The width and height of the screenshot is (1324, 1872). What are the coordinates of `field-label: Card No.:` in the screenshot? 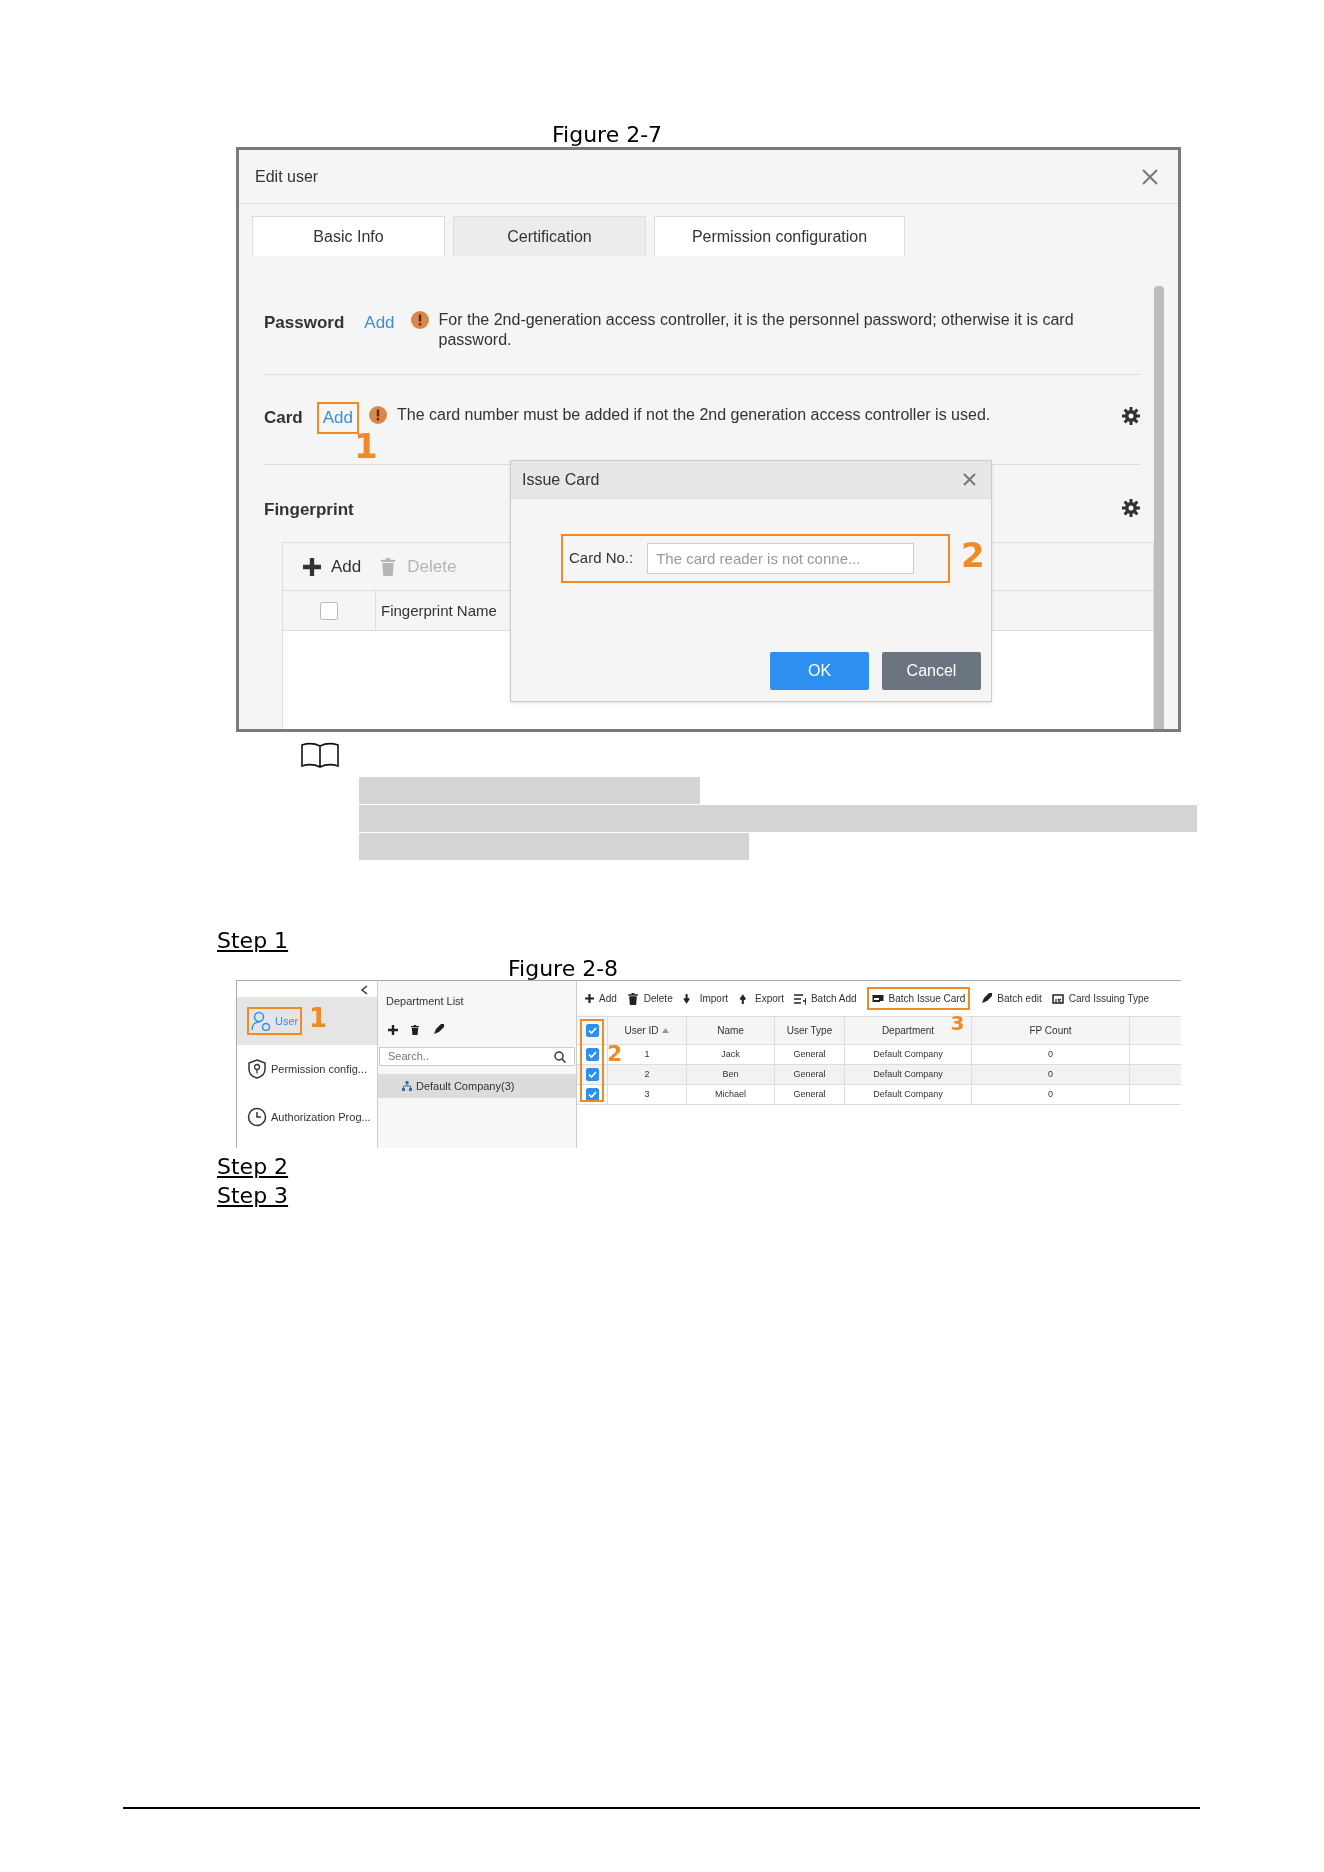 It's located at (601, 558).